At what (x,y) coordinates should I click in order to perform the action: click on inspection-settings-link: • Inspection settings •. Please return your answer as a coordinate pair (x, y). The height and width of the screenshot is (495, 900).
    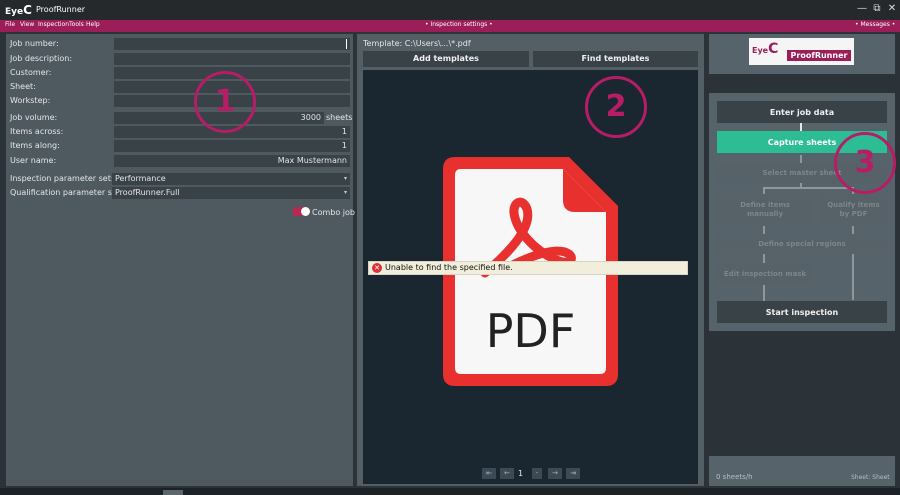
    Looking at the image, I should click on (459, 24).